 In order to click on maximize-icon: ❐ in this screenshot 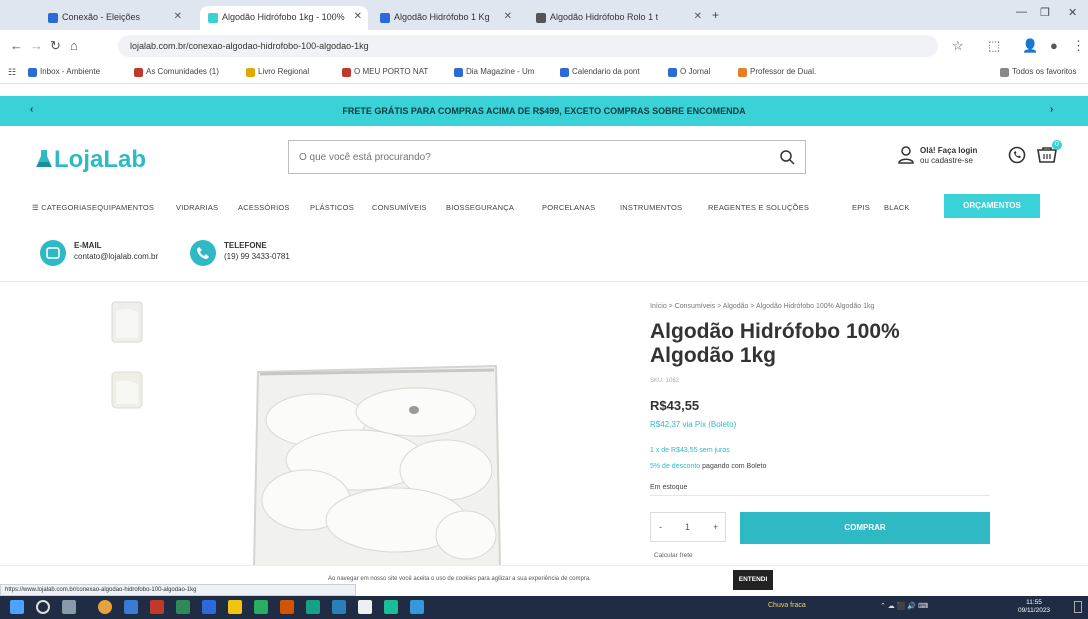, I will do `click(1045, 12)`.